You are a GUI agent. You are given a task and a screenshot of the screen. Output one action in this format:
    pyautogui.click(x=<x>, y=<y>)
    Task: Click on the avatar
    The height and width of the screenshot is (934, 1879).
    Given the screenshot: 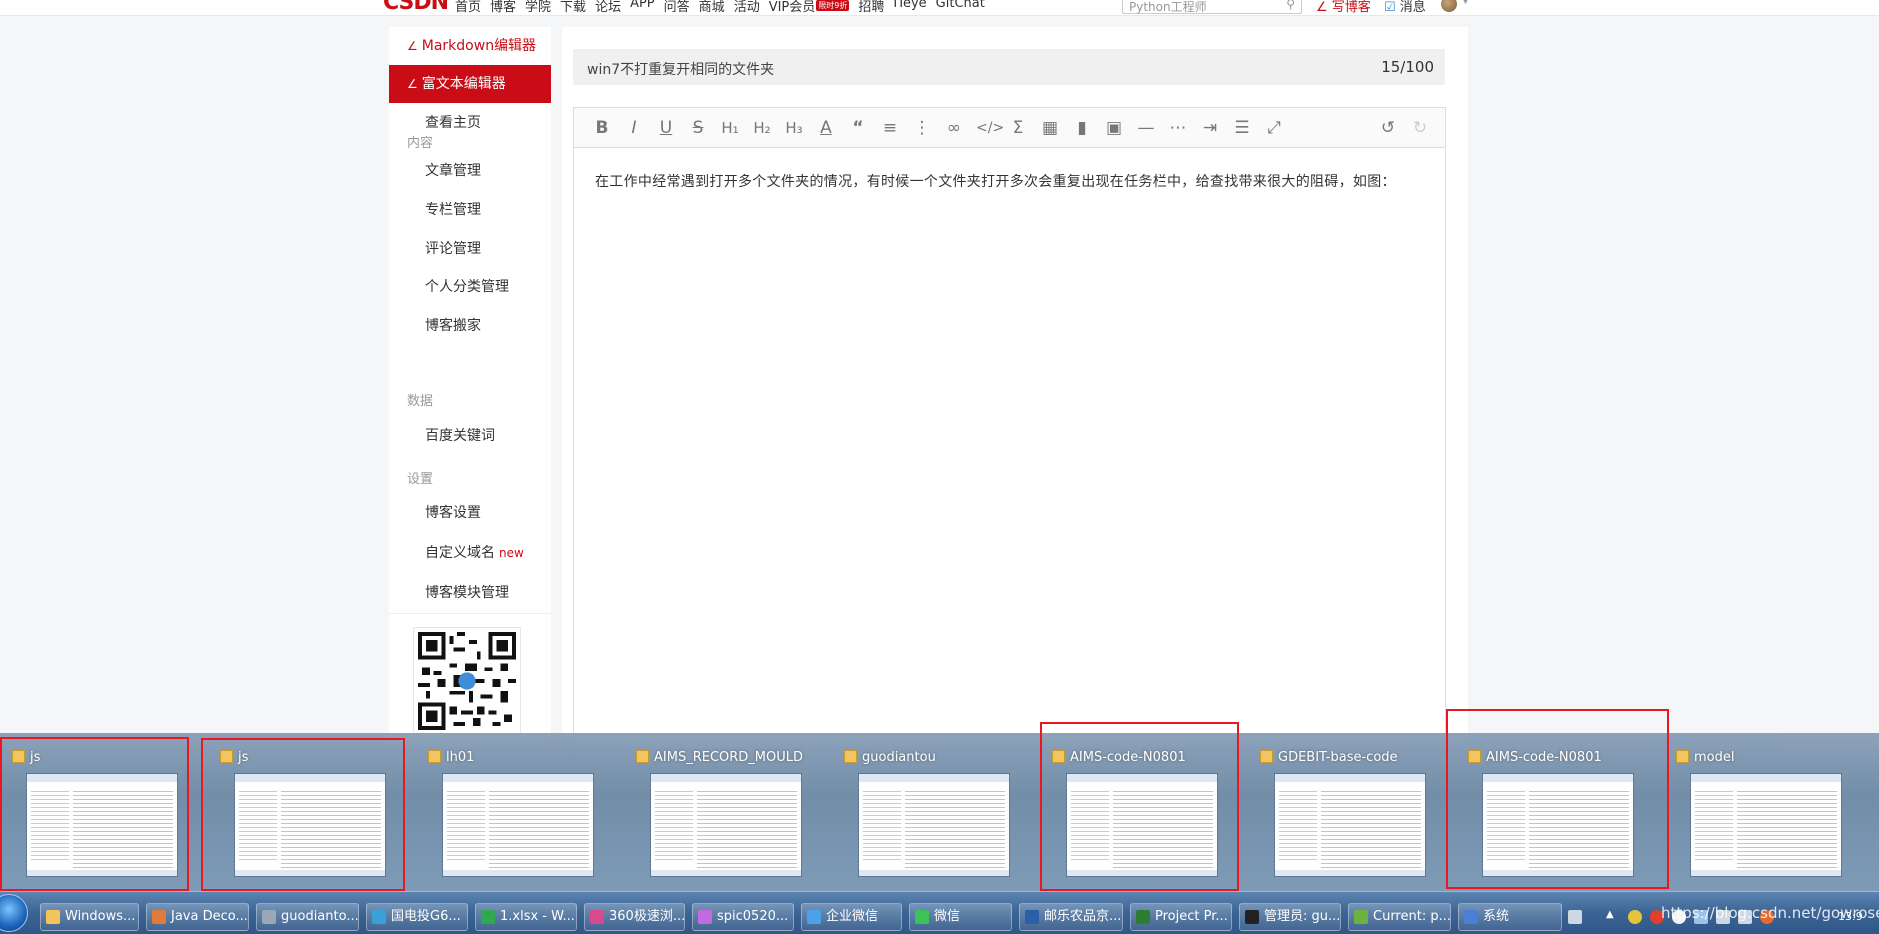 What is the action you would take?
    pyautogui.click(x=1449, y=6)
    